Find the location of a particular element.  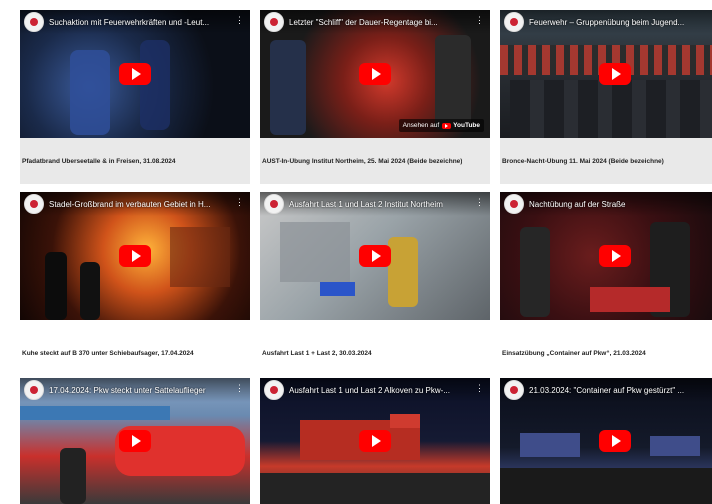

watch-on-label: Ansehen auf is located at coordinates (421, 125).